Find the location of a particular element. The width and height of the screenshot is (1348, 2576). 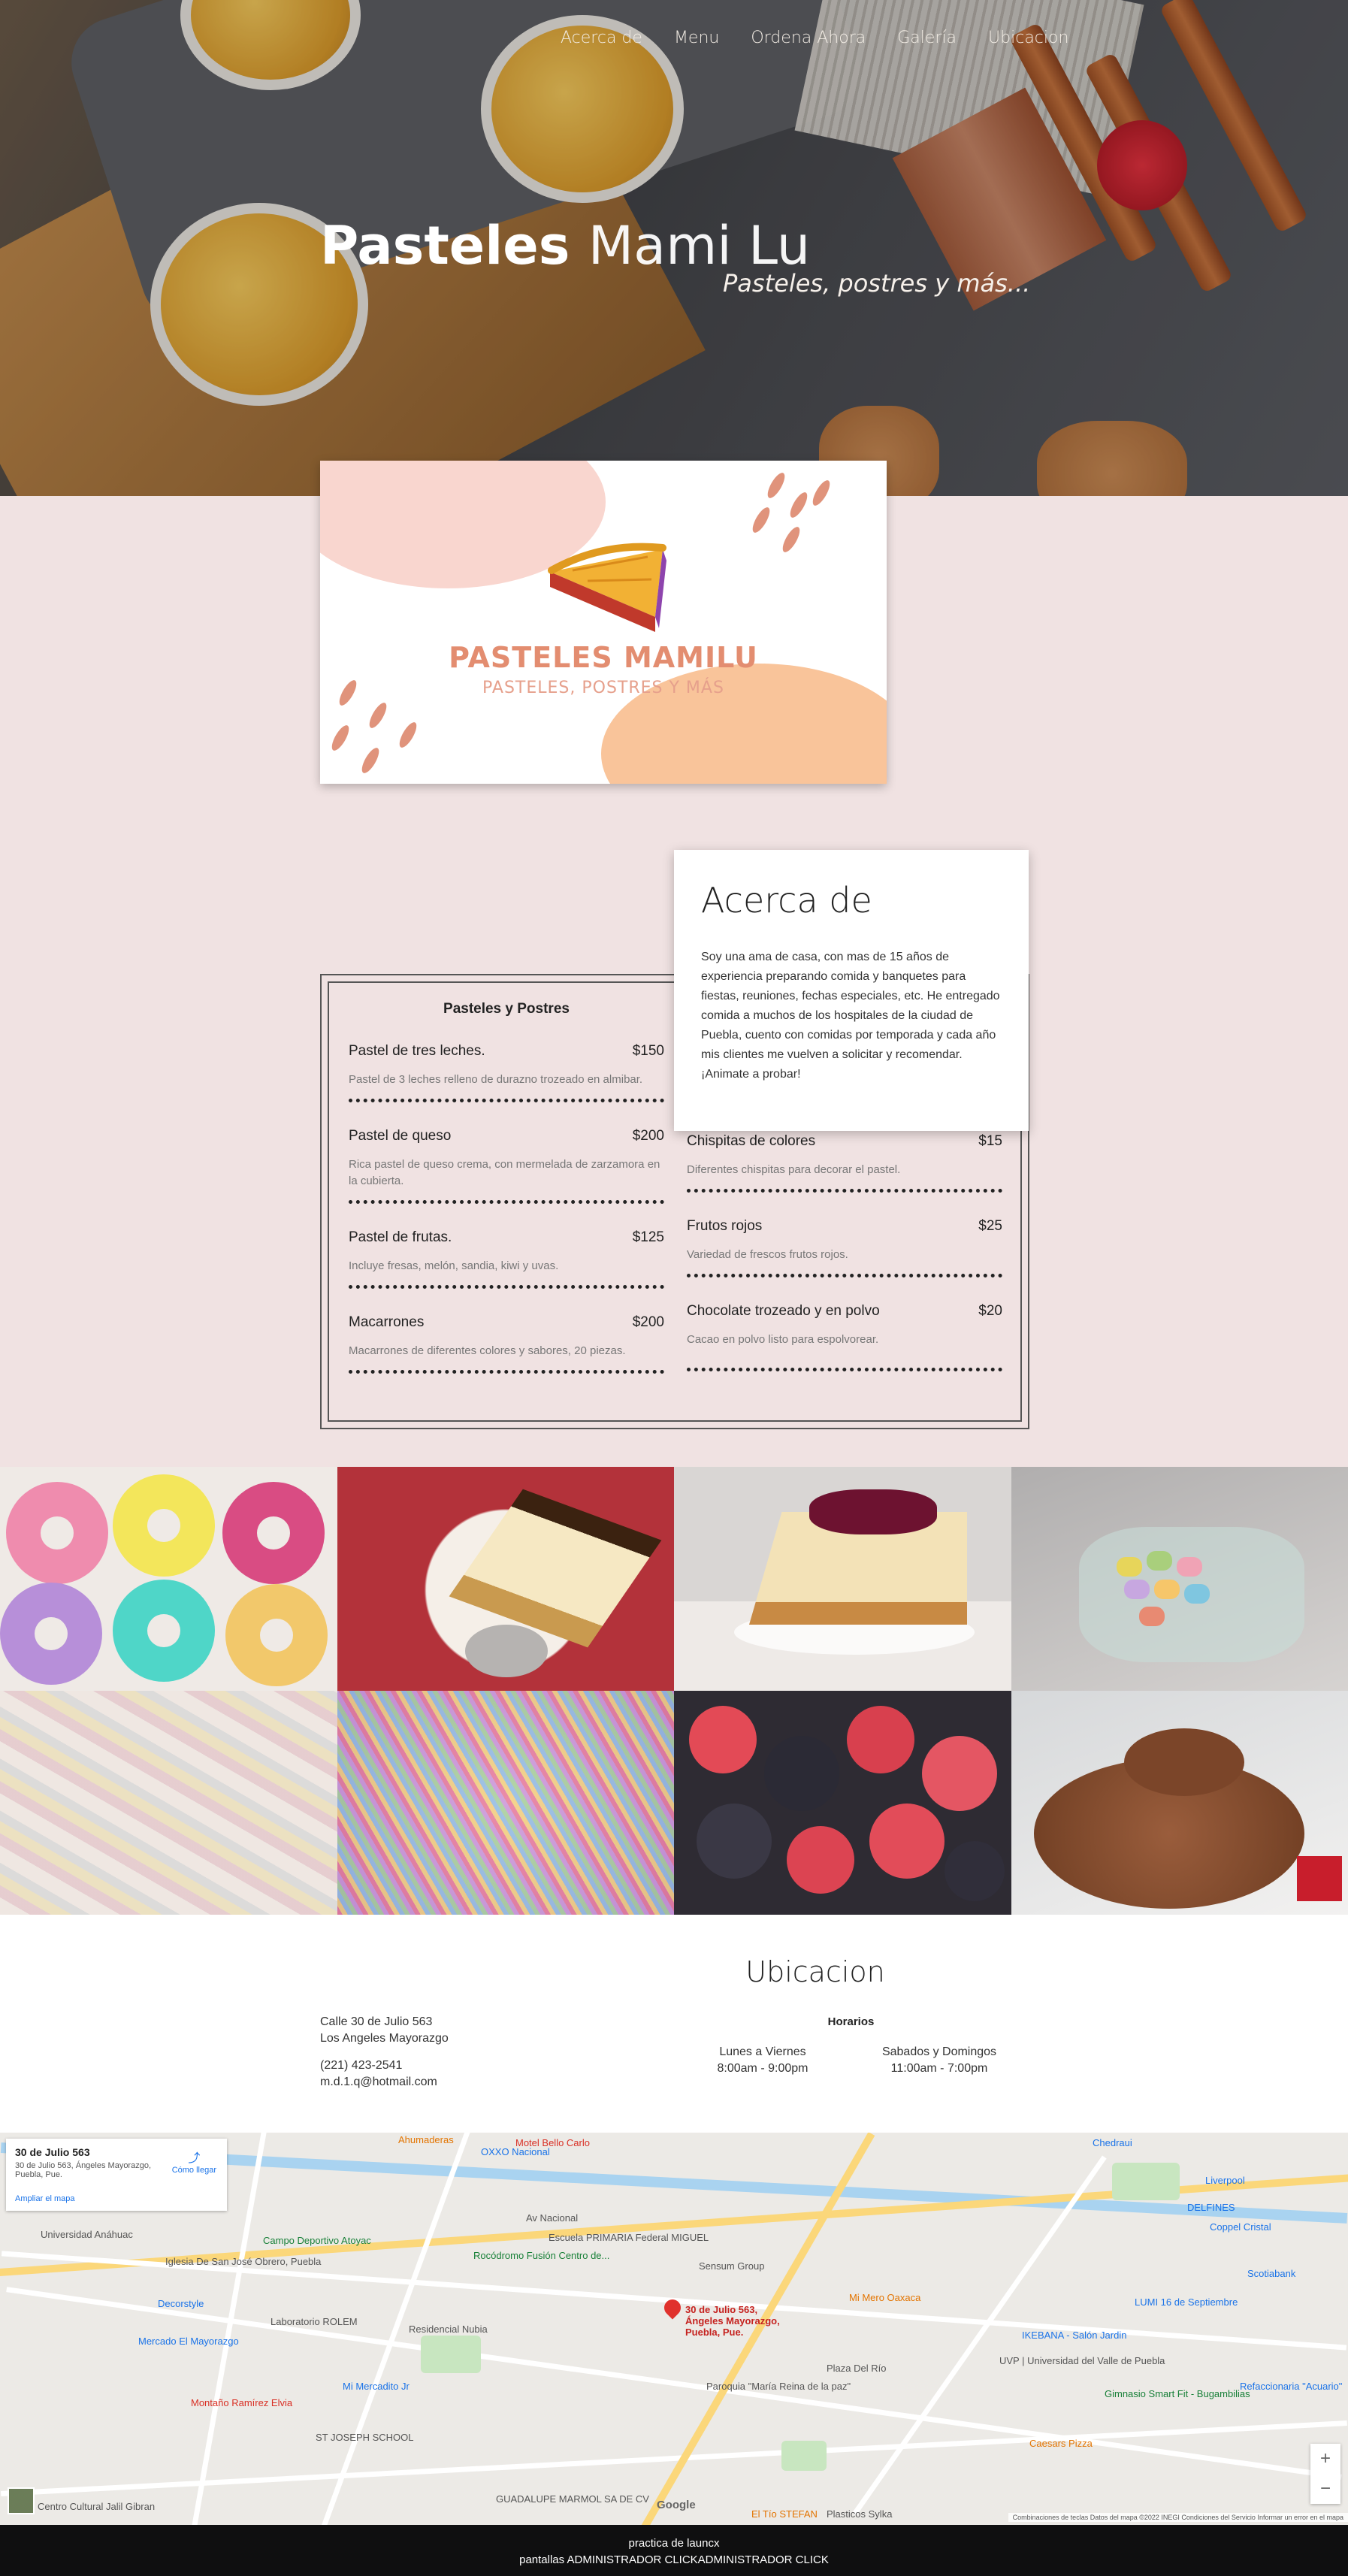

menu-item-name: Macarrones is located at coordinates (387, 1322).